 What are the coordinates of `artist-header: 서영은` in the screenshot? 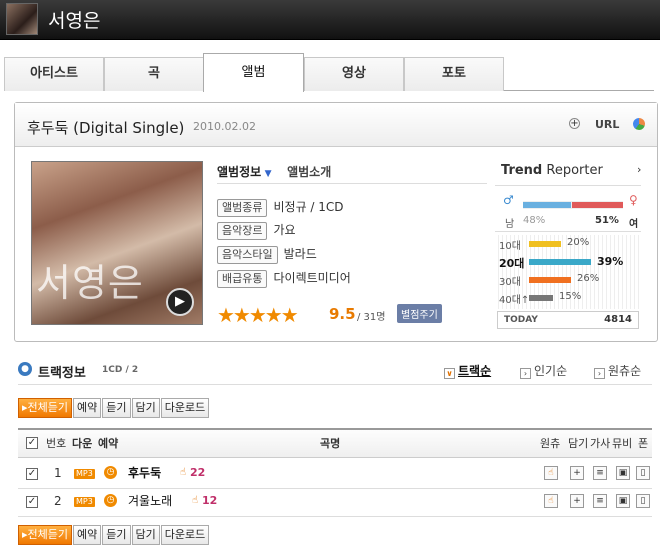 It's located at (330, 20).